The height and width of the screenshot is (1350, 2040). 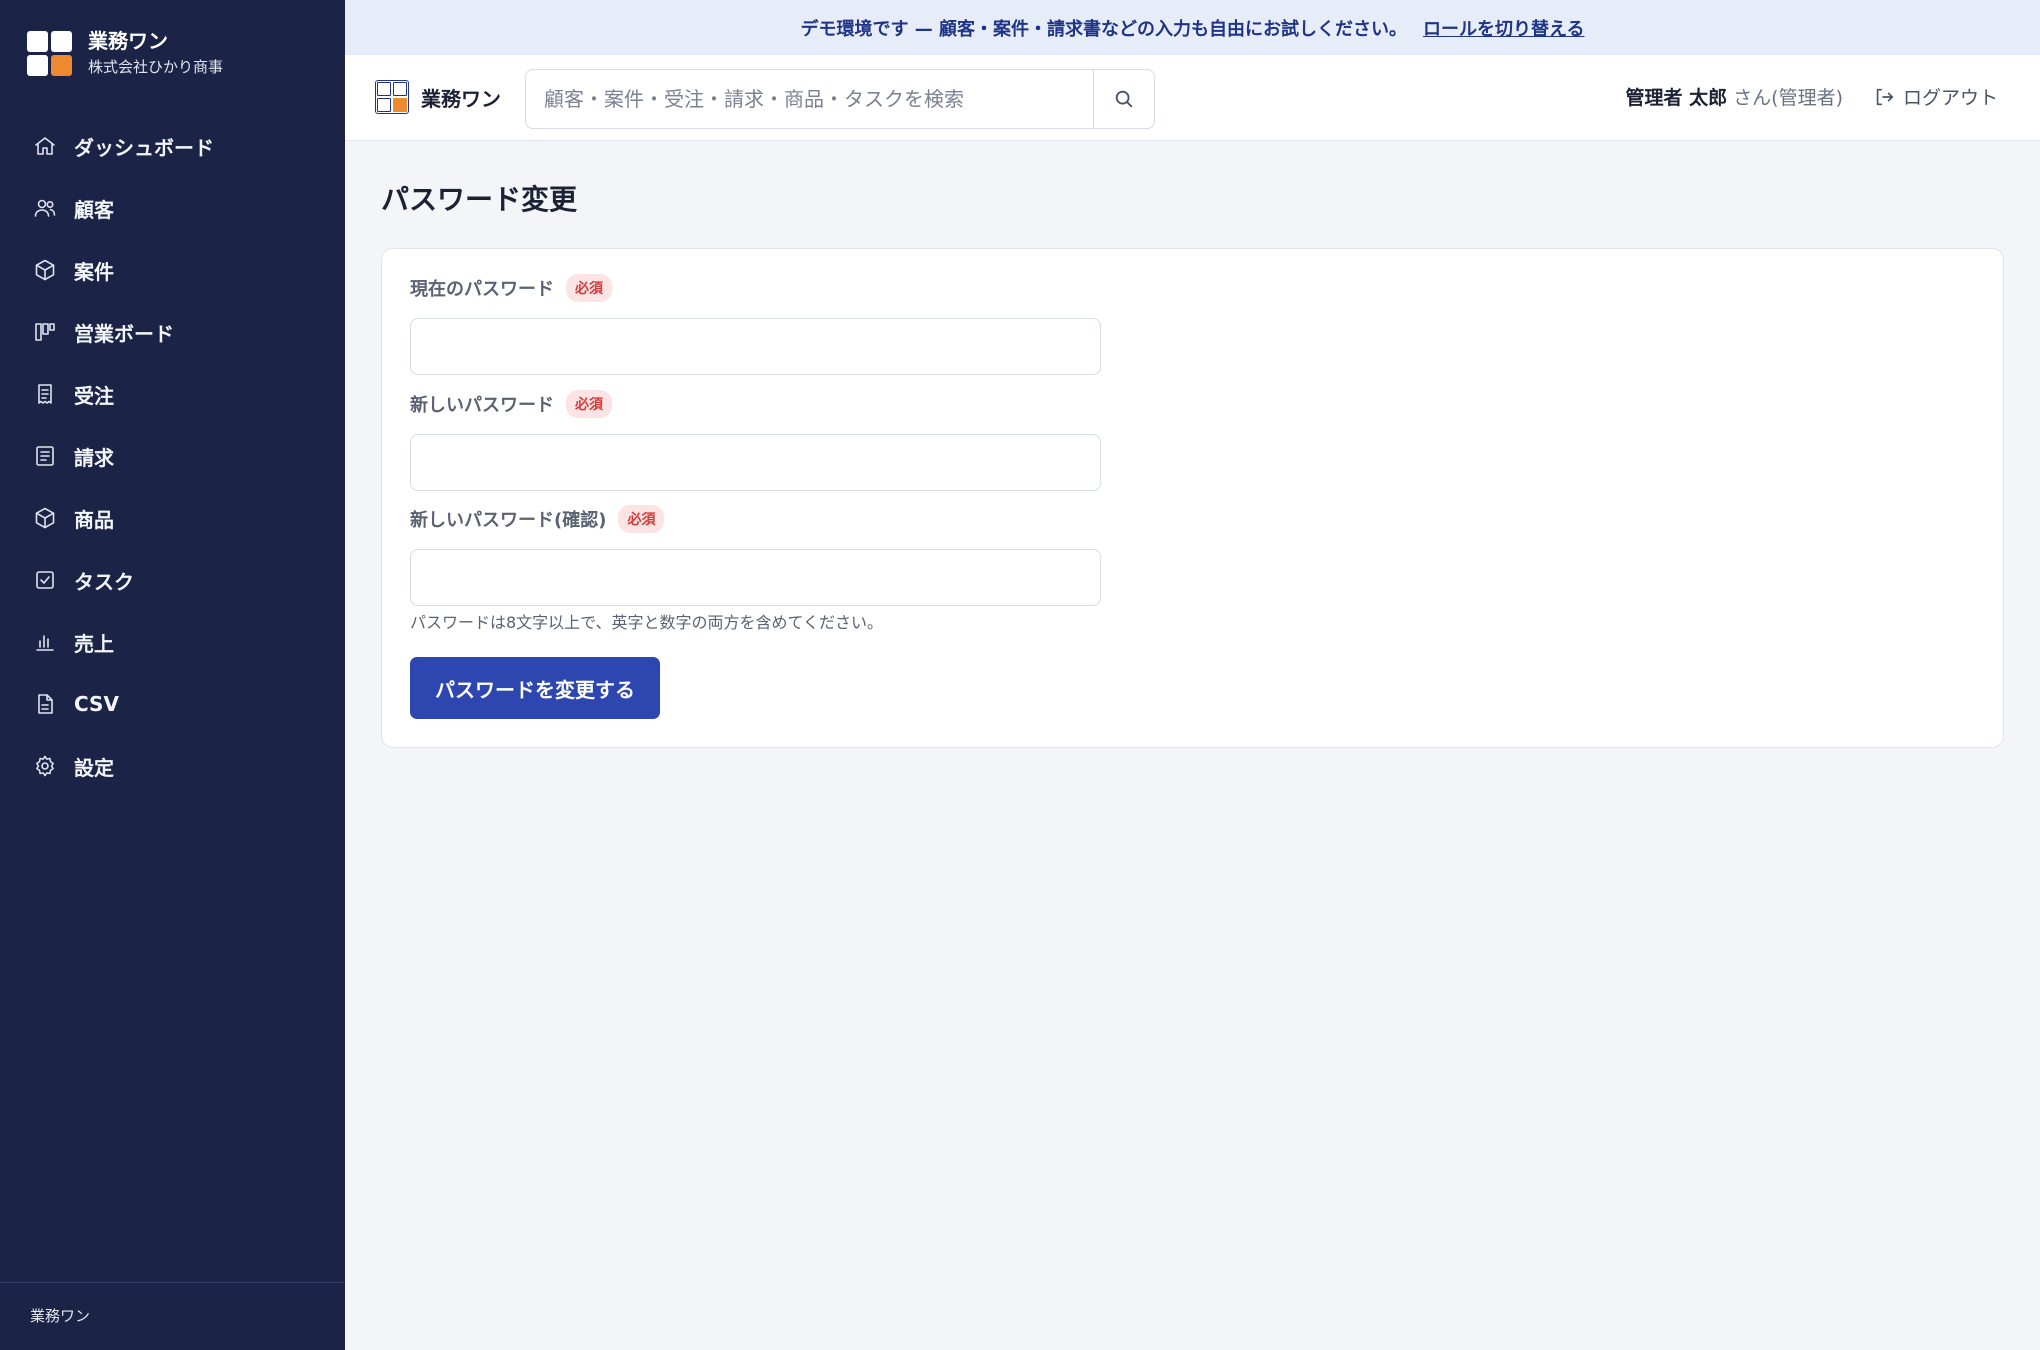 What do you see at coordinates (755, 462) in the screenshot?
I see `new-password-input` at bounding box center [755, 462].